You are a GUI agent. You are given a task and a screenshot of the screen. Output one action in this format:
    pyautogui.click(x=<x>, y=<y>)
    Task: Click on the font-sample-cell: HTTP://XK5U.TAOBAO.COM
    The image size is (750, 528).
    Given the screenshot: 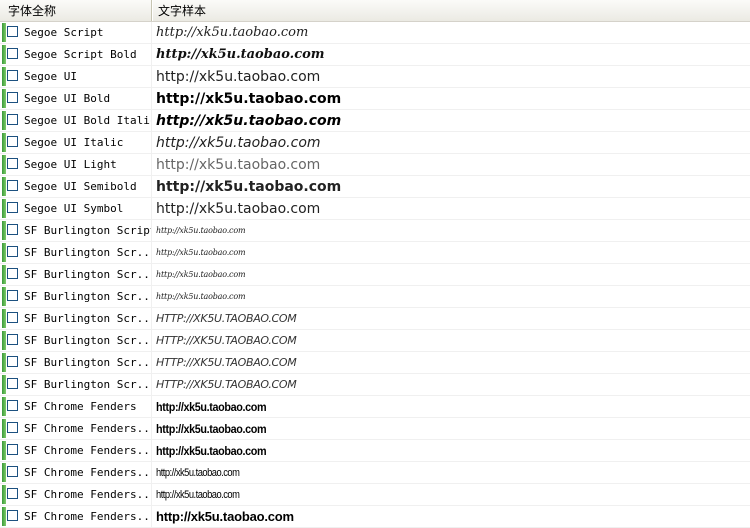 What is the action you would take?
    pyautogui.click(x=451, y=384)
    